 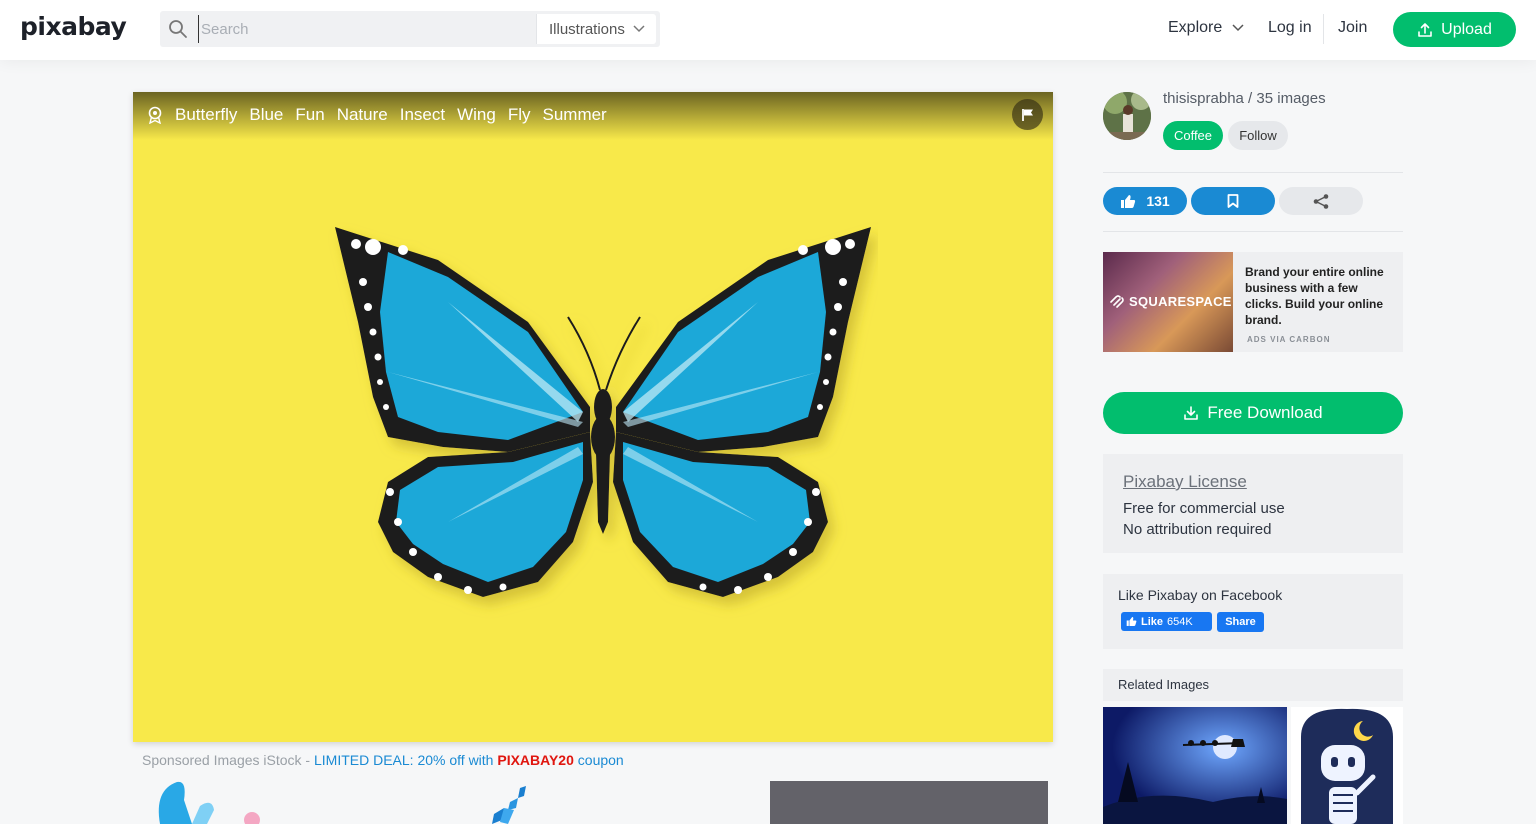 I want to click on santa-night-thumbnail, so click(x=1195, y=765).